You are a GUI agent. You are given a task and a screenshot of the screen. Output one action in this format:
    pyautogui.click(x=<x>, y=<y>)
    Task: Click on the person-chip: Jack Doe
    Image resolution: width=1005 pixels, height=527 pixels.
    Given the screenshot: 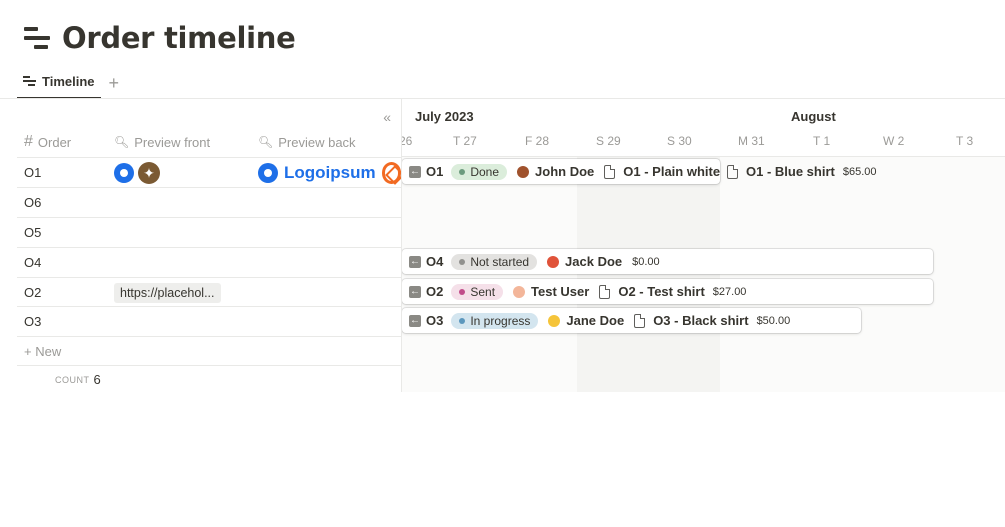 What is the action you would take?
    pyautogui.click(x=584, y=261)
    